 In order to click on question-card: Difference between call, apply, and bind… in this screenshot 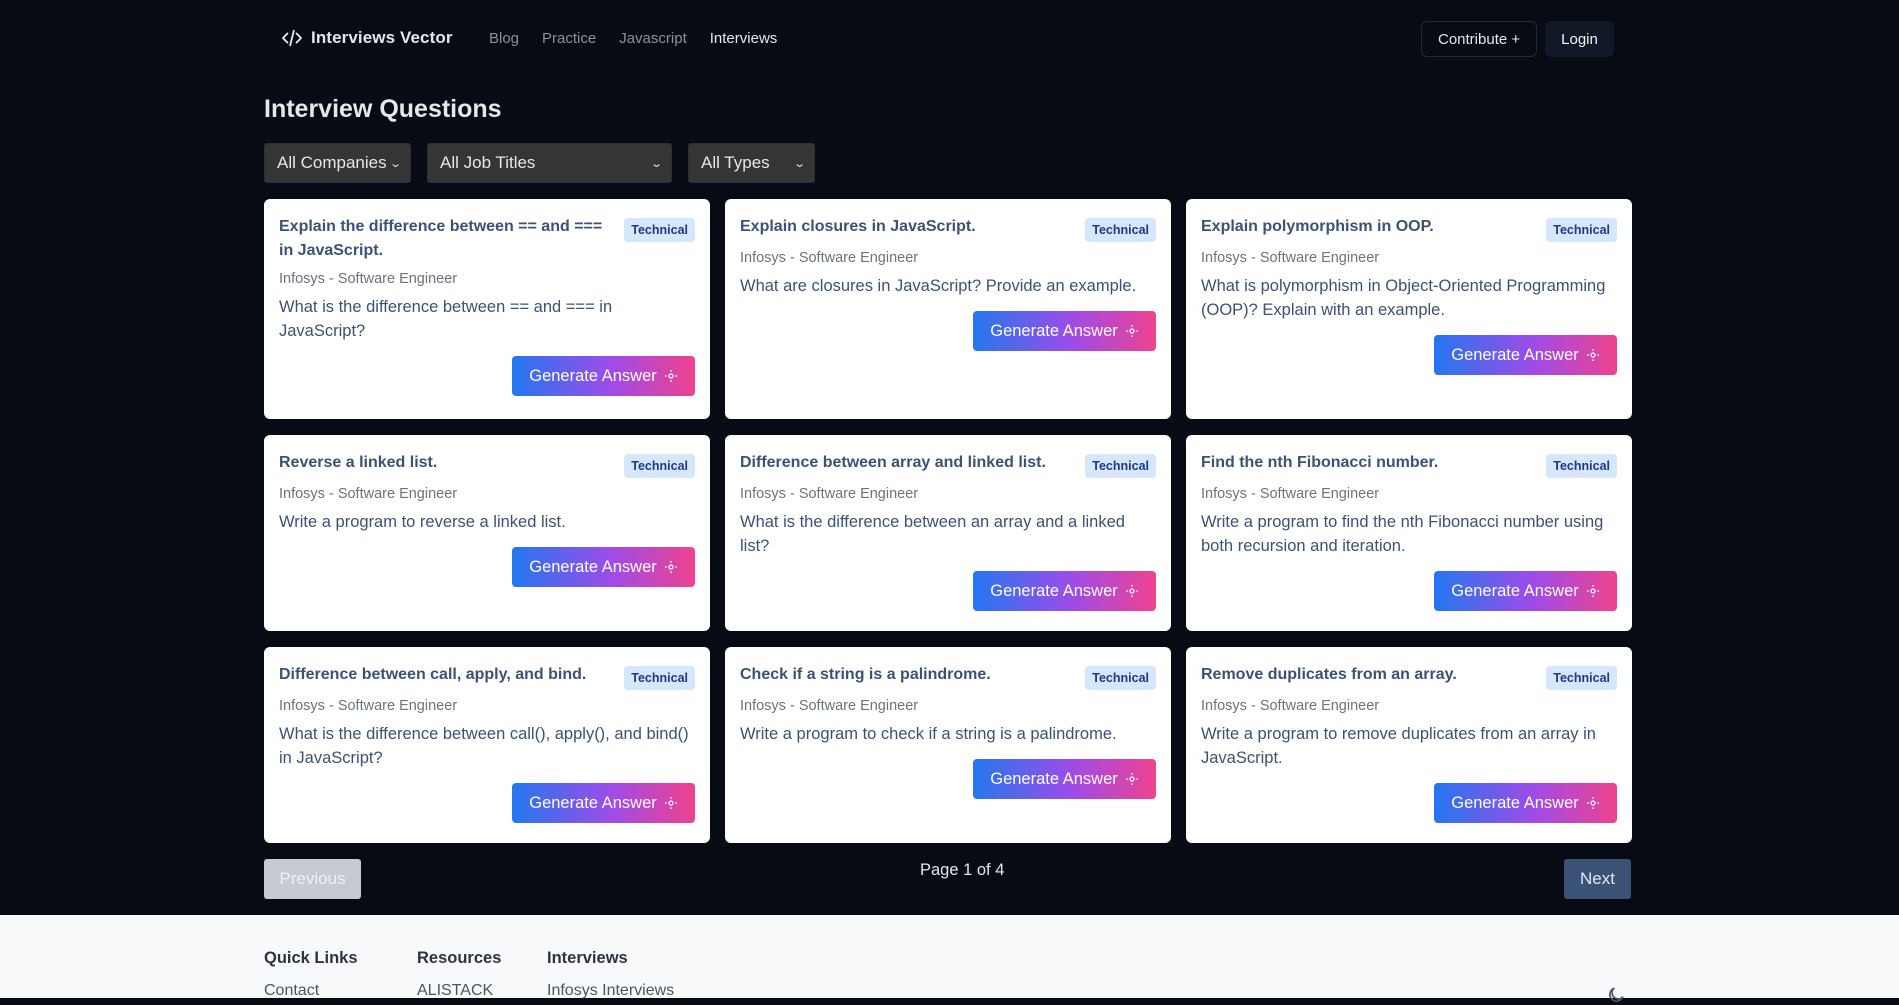, I will do `click(487, 745)`.